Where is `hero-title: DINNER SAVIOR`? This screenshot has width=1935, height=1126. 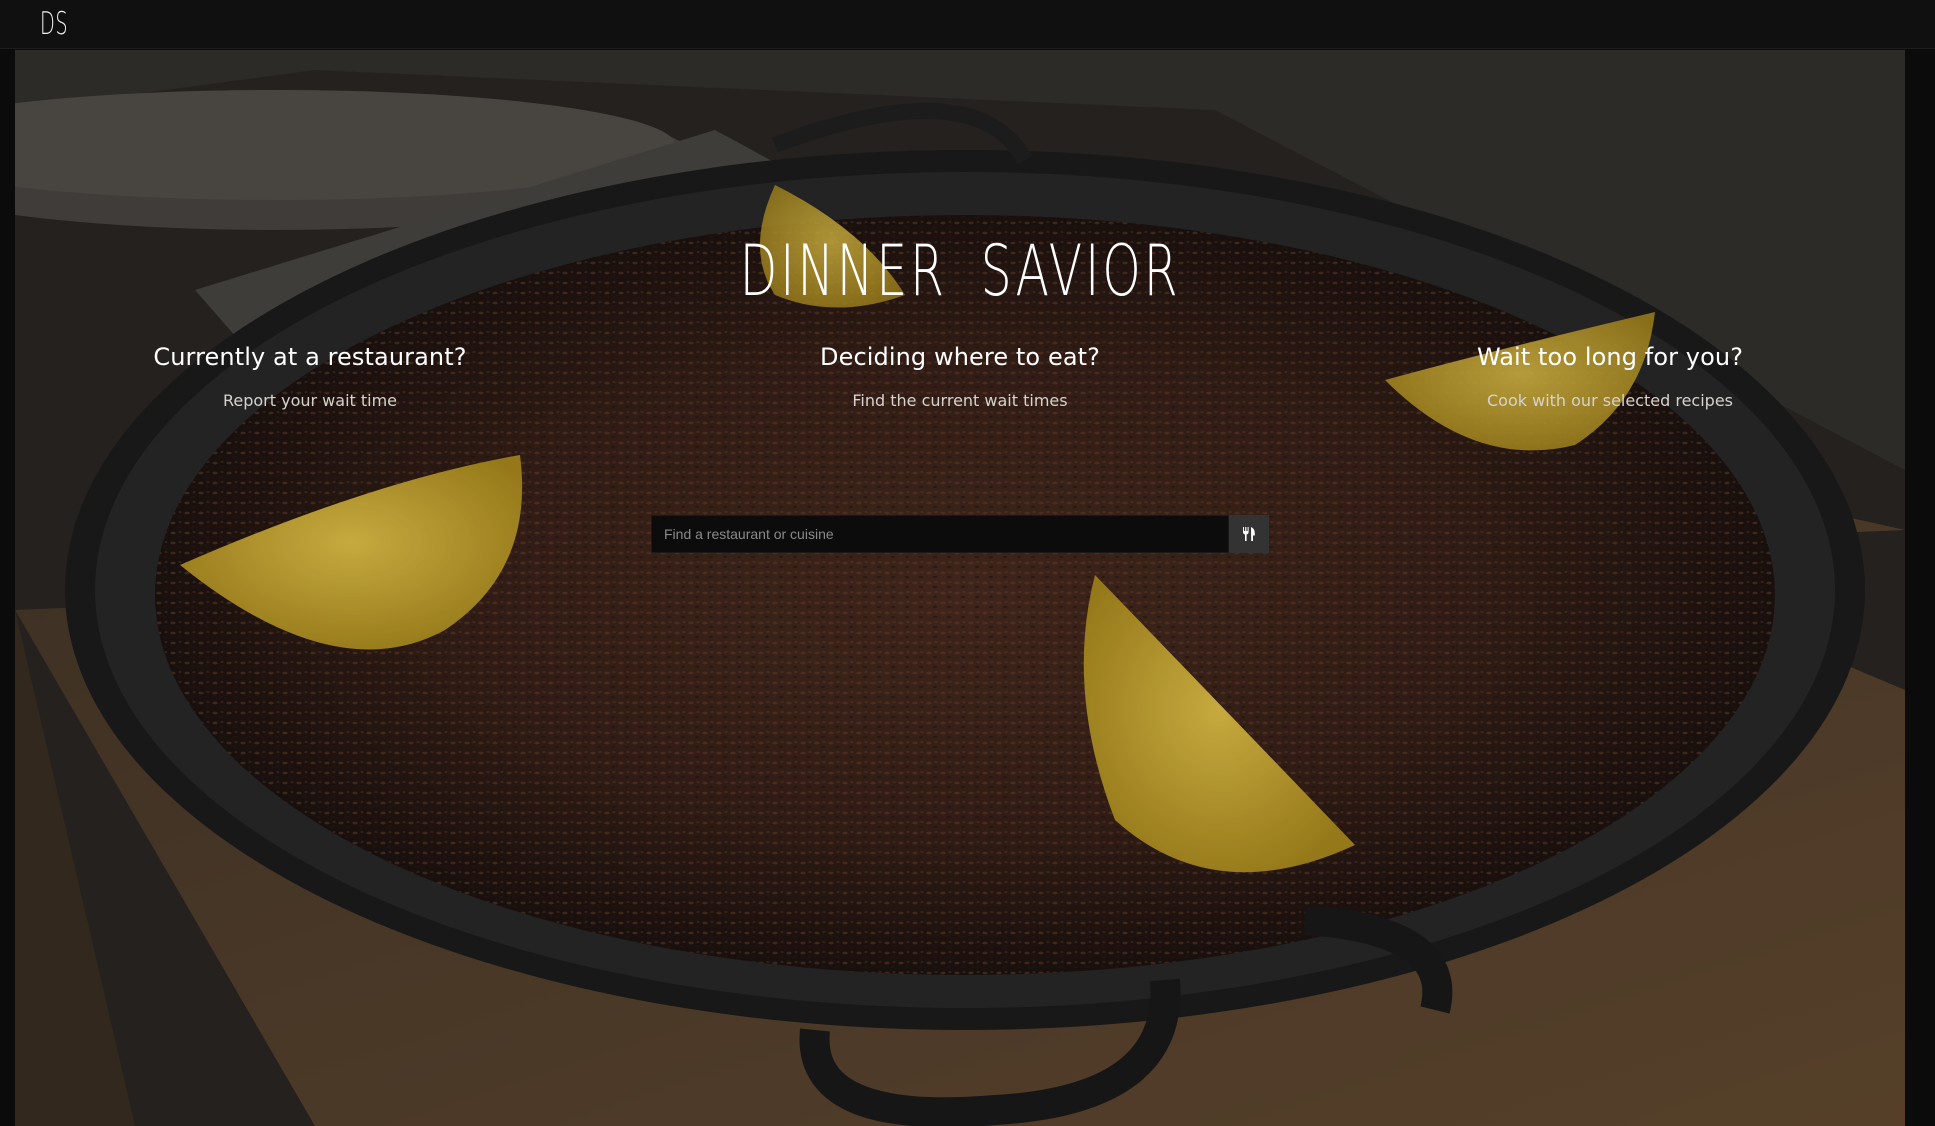 hero-title: DINNER SAVIOR is located at coordinates (960, 271).